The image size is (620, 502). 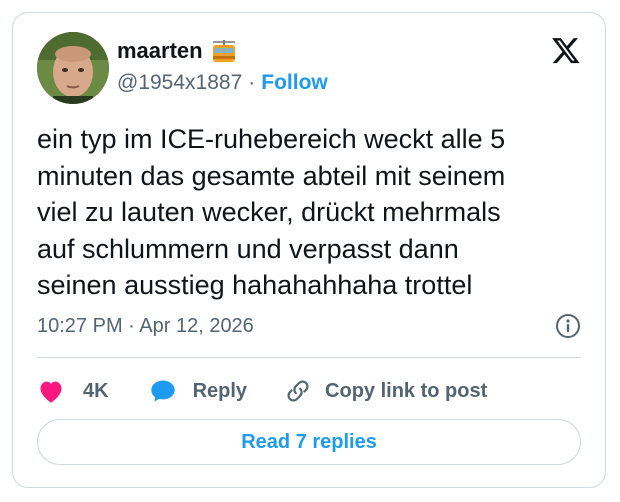 I want to click on display-name-text: maarten, so click(x=160, y=50).